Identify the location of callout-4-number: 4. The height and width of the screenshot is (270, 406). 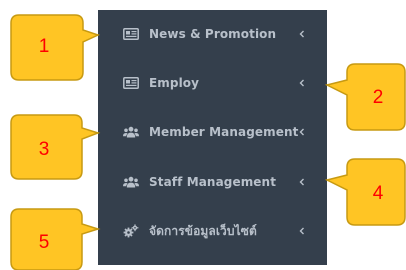
(378, 193).